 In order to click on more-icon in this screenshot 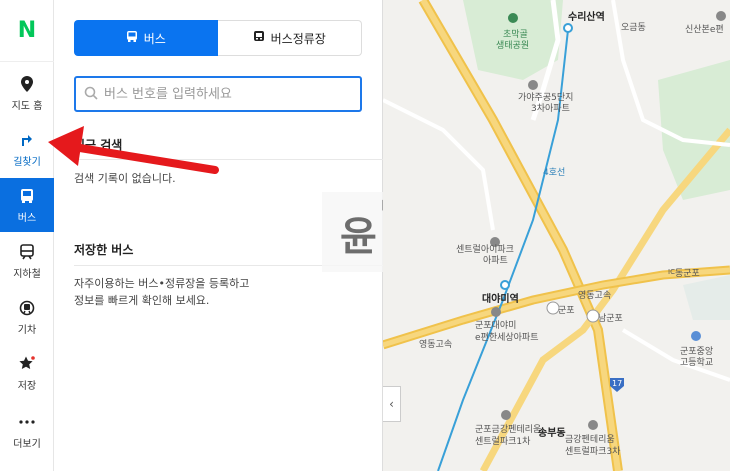, I will do `click(27, 422)`.